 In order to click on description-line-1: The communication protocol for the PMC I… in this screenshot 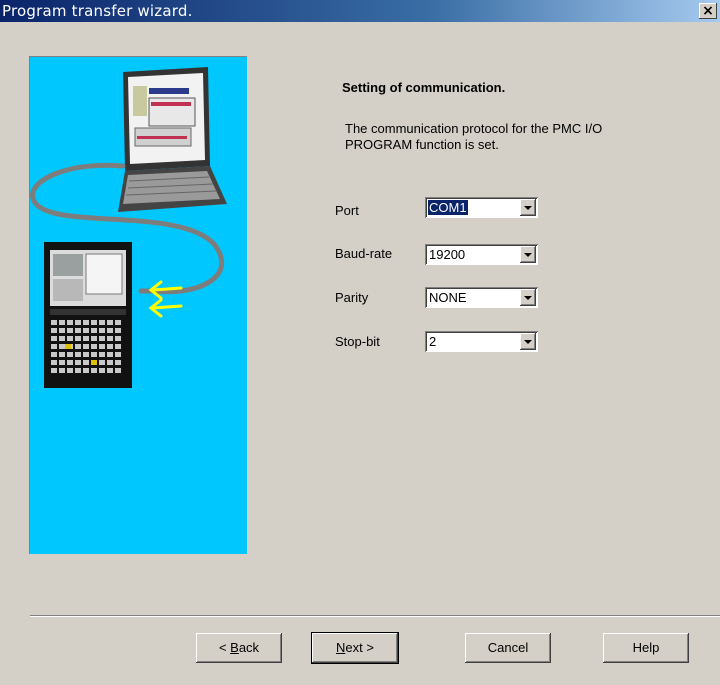, I will do `click(474, 128)`.